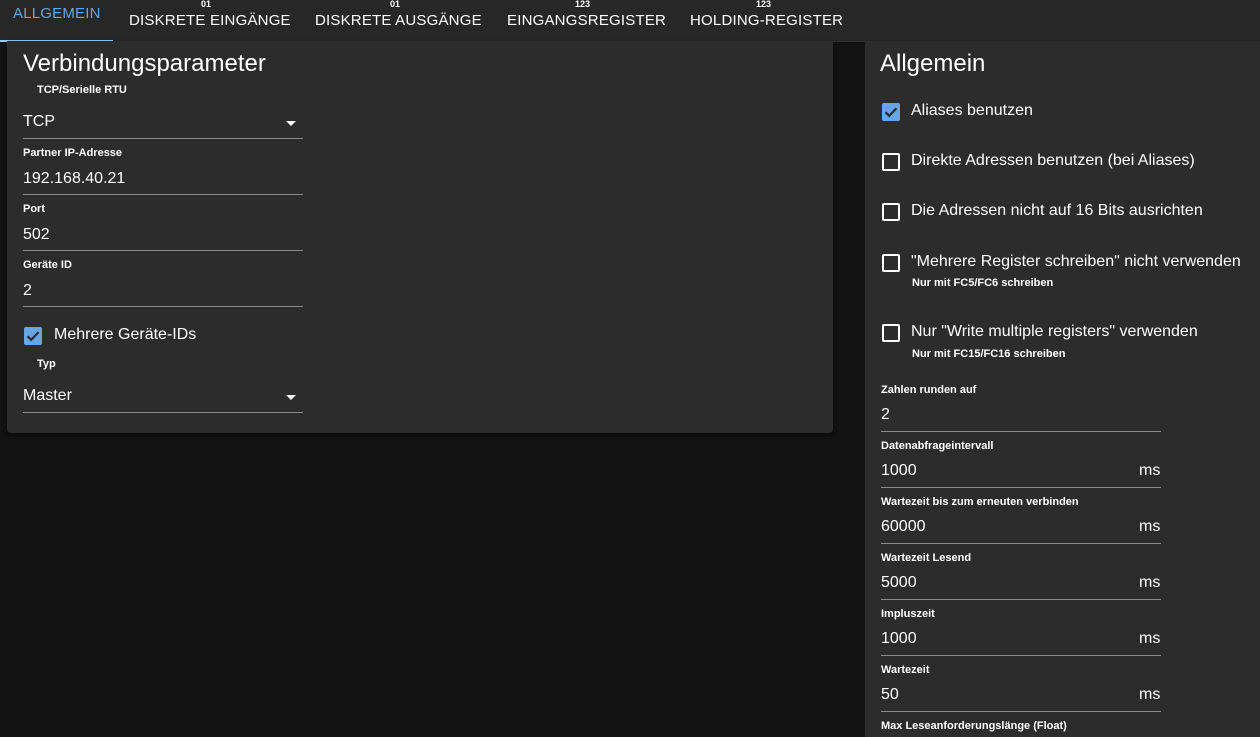 This screenshot has height=737, width=1260. I want to click on round-label: Zahlen runden auf, so click(929, 390).